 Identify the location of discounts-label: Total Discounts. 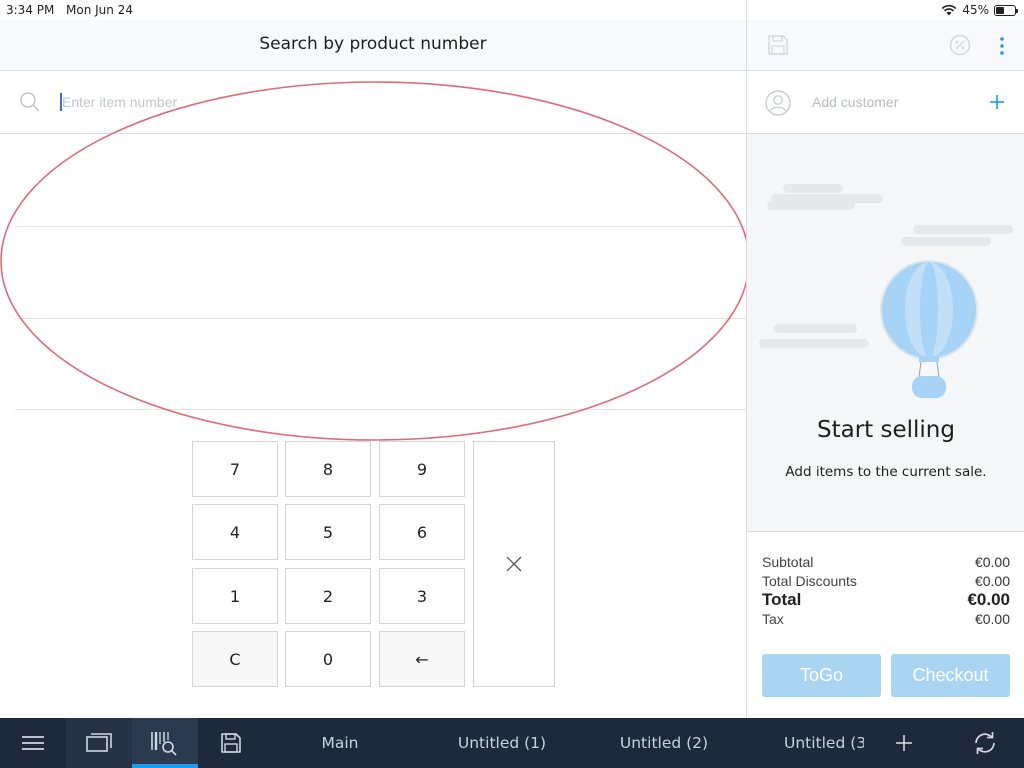
(809, 581).